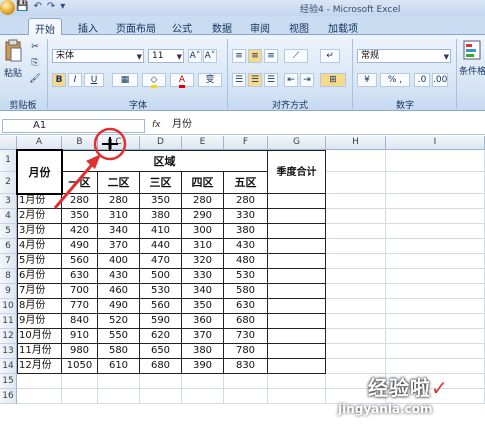  What do you see at coordinates (154, 80) in the screenshot?
I see `fill-color-button: ◇` at bounding box center [154, 80].